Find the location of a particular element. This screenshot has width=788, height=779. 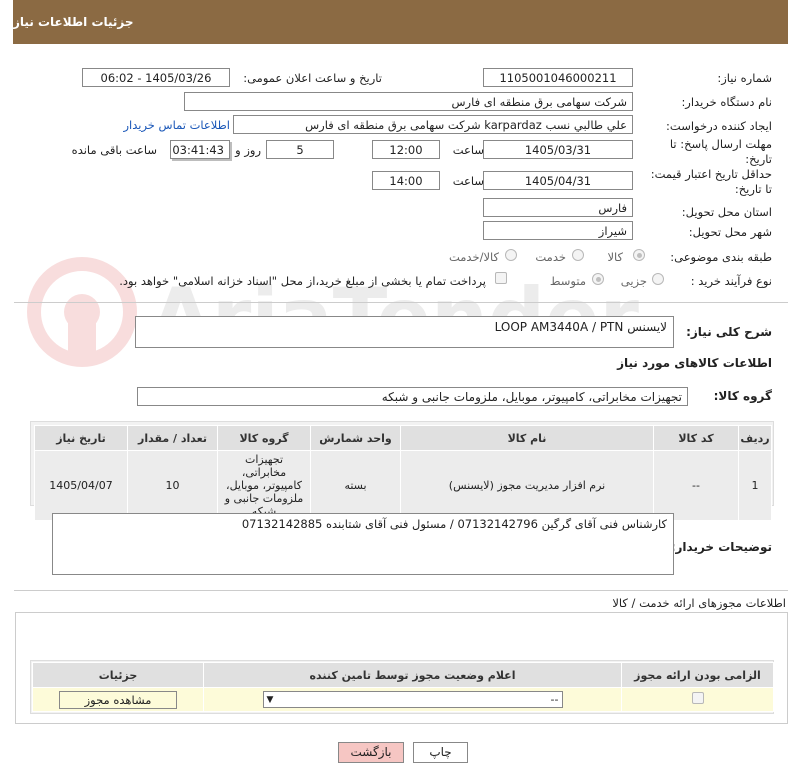

need-number-field: 1105001046000211 is located at coordinates (558, 77).